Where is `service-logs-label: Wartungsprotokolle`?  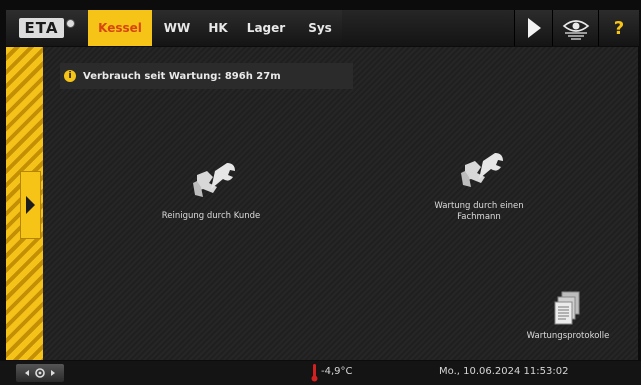 service-logs-label: Wartungsprotokolle is located at coordinates (568, 336).